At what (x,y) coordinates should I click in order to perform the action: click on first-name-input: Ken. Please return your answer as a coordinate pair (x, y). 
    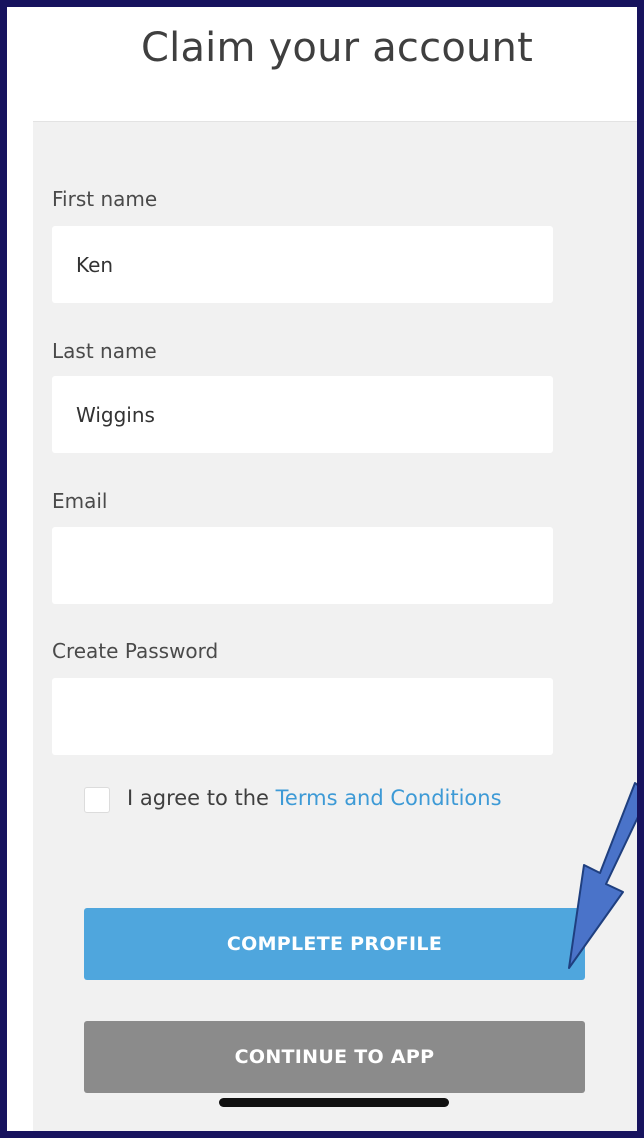
    Looking at the image, I should click on (302, 264).